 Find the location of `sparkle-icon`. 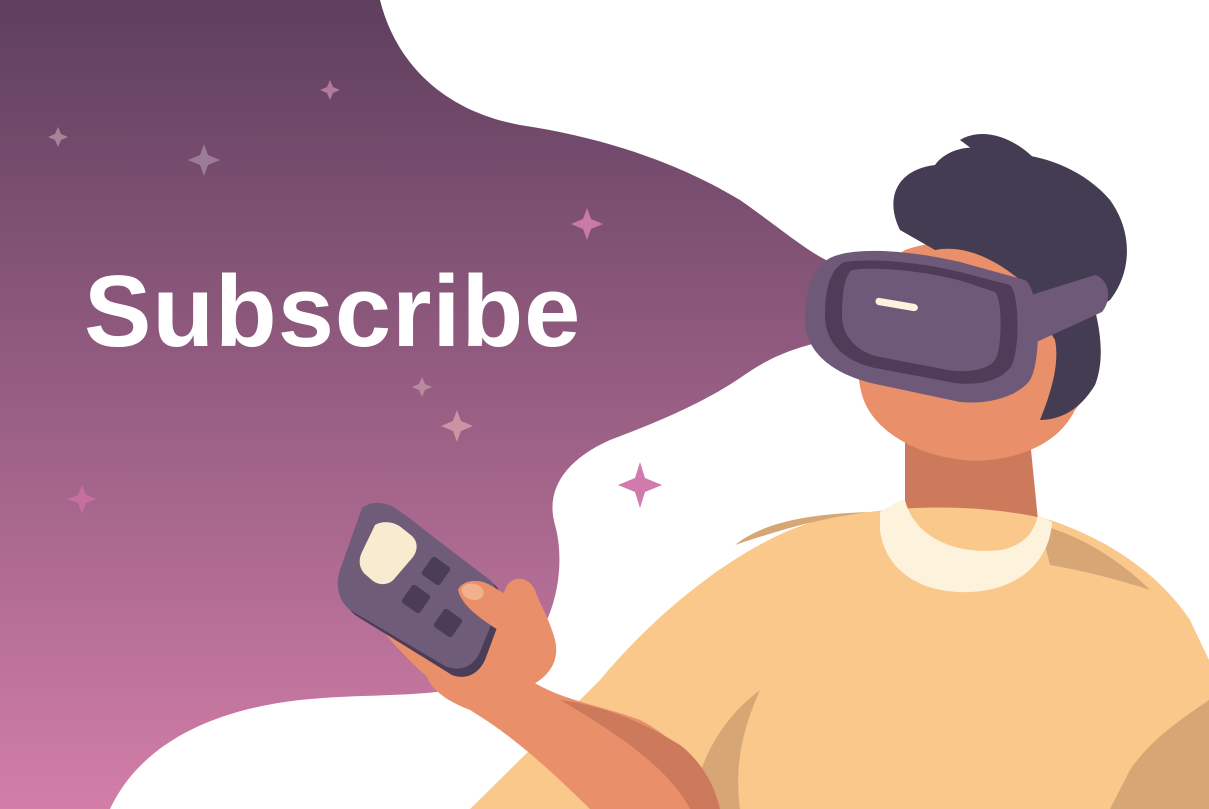

sparkle-icon is located at coordinates (640, 485).